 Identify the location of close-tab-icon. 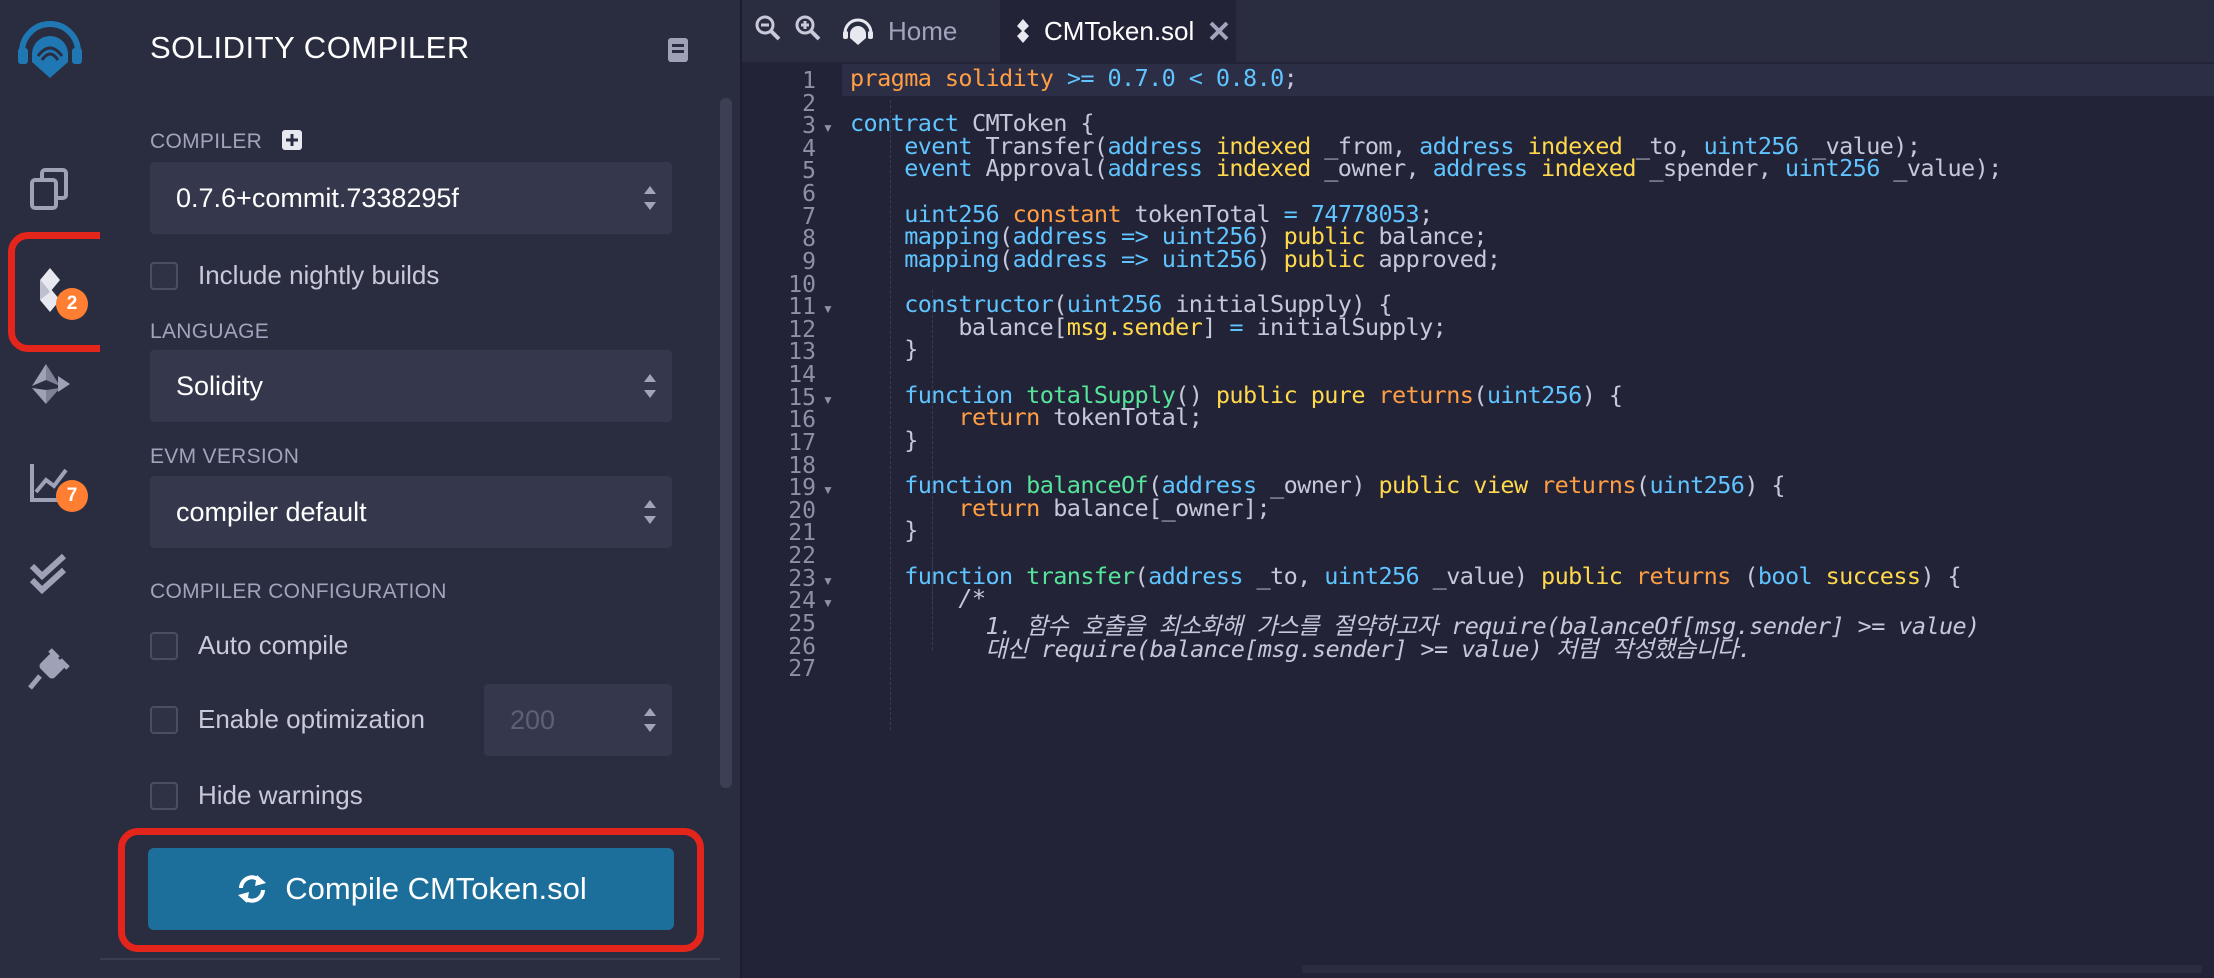
(1219, 31).